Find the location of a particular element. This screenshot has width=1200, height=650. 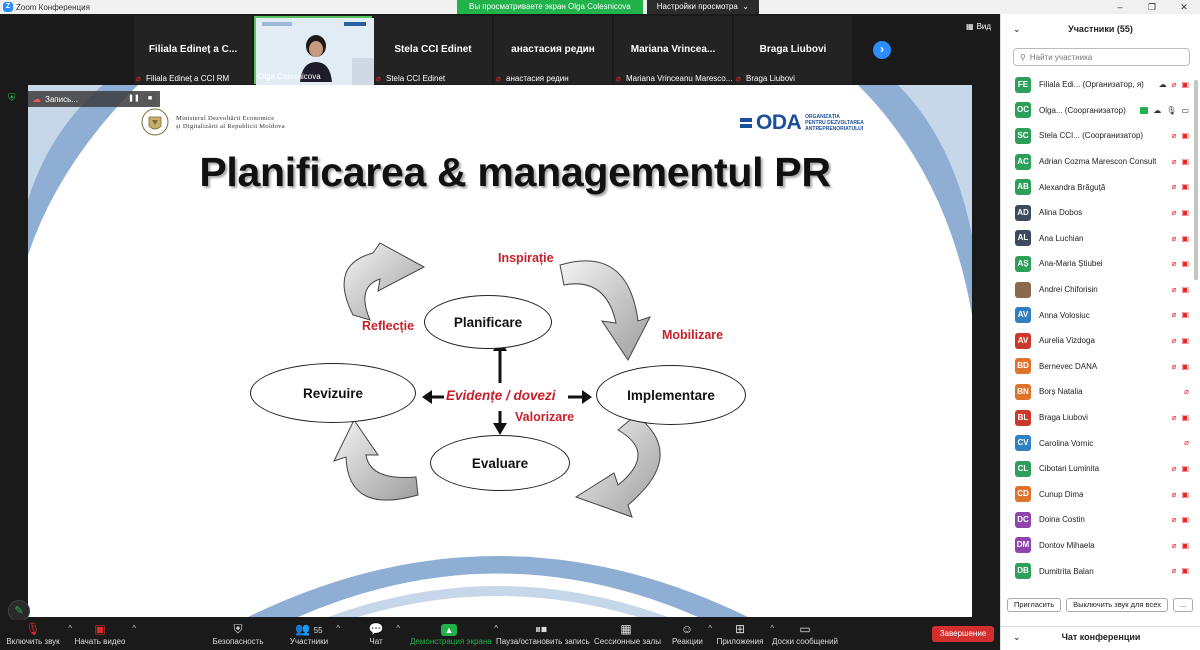

label-inspiratie: Inspirație is located at coordinates (526, 258).